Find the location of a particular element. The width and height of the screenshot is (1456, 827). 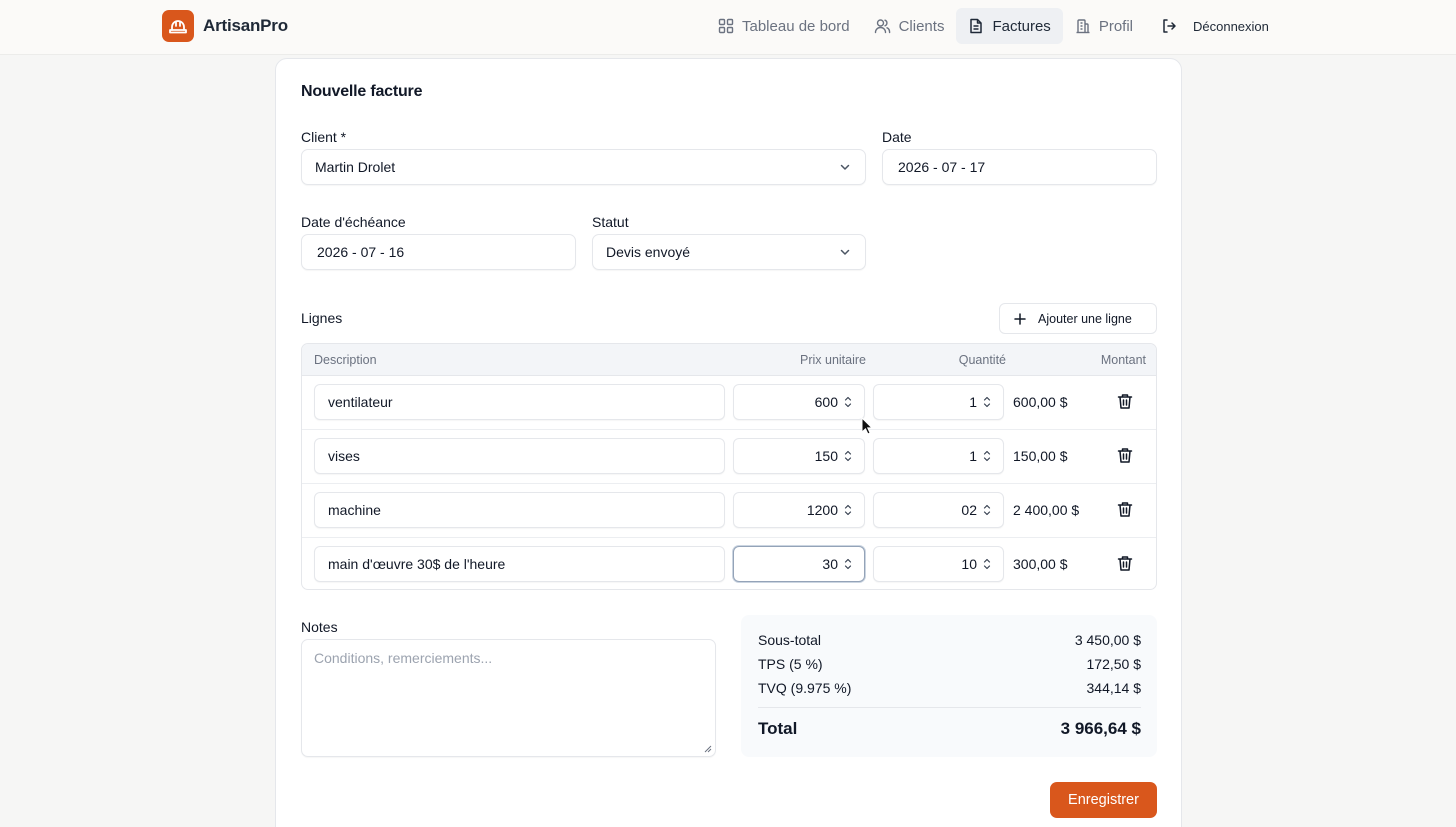

date-label: Date is located at coordinates (897, 137).